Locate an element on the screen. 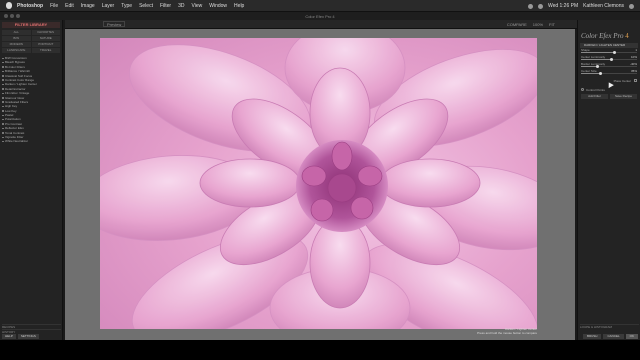 The height and width of the screenshot is (360, 640). place-center-label: Place Center is located at coordinates (622, 81).